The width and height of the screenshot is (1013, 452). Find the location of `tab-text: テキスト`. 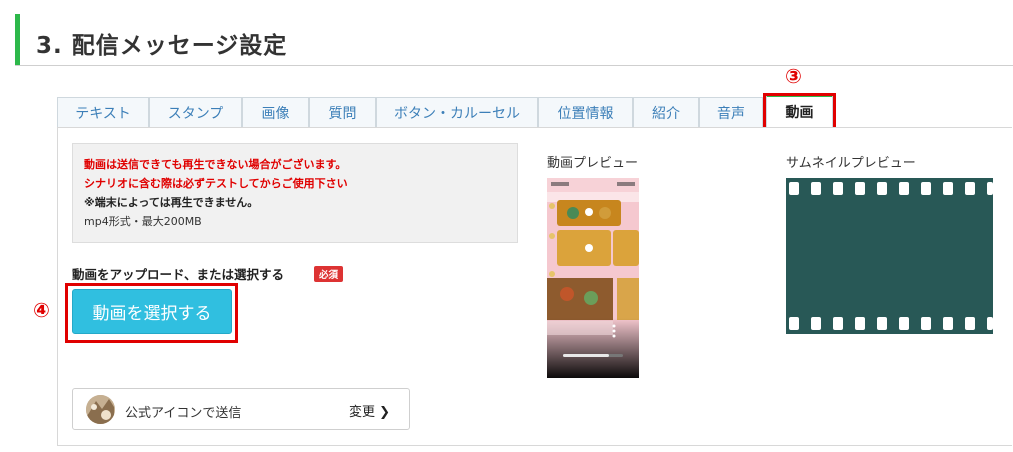

tab-text: テキスト is located at coordinates (103, 112).